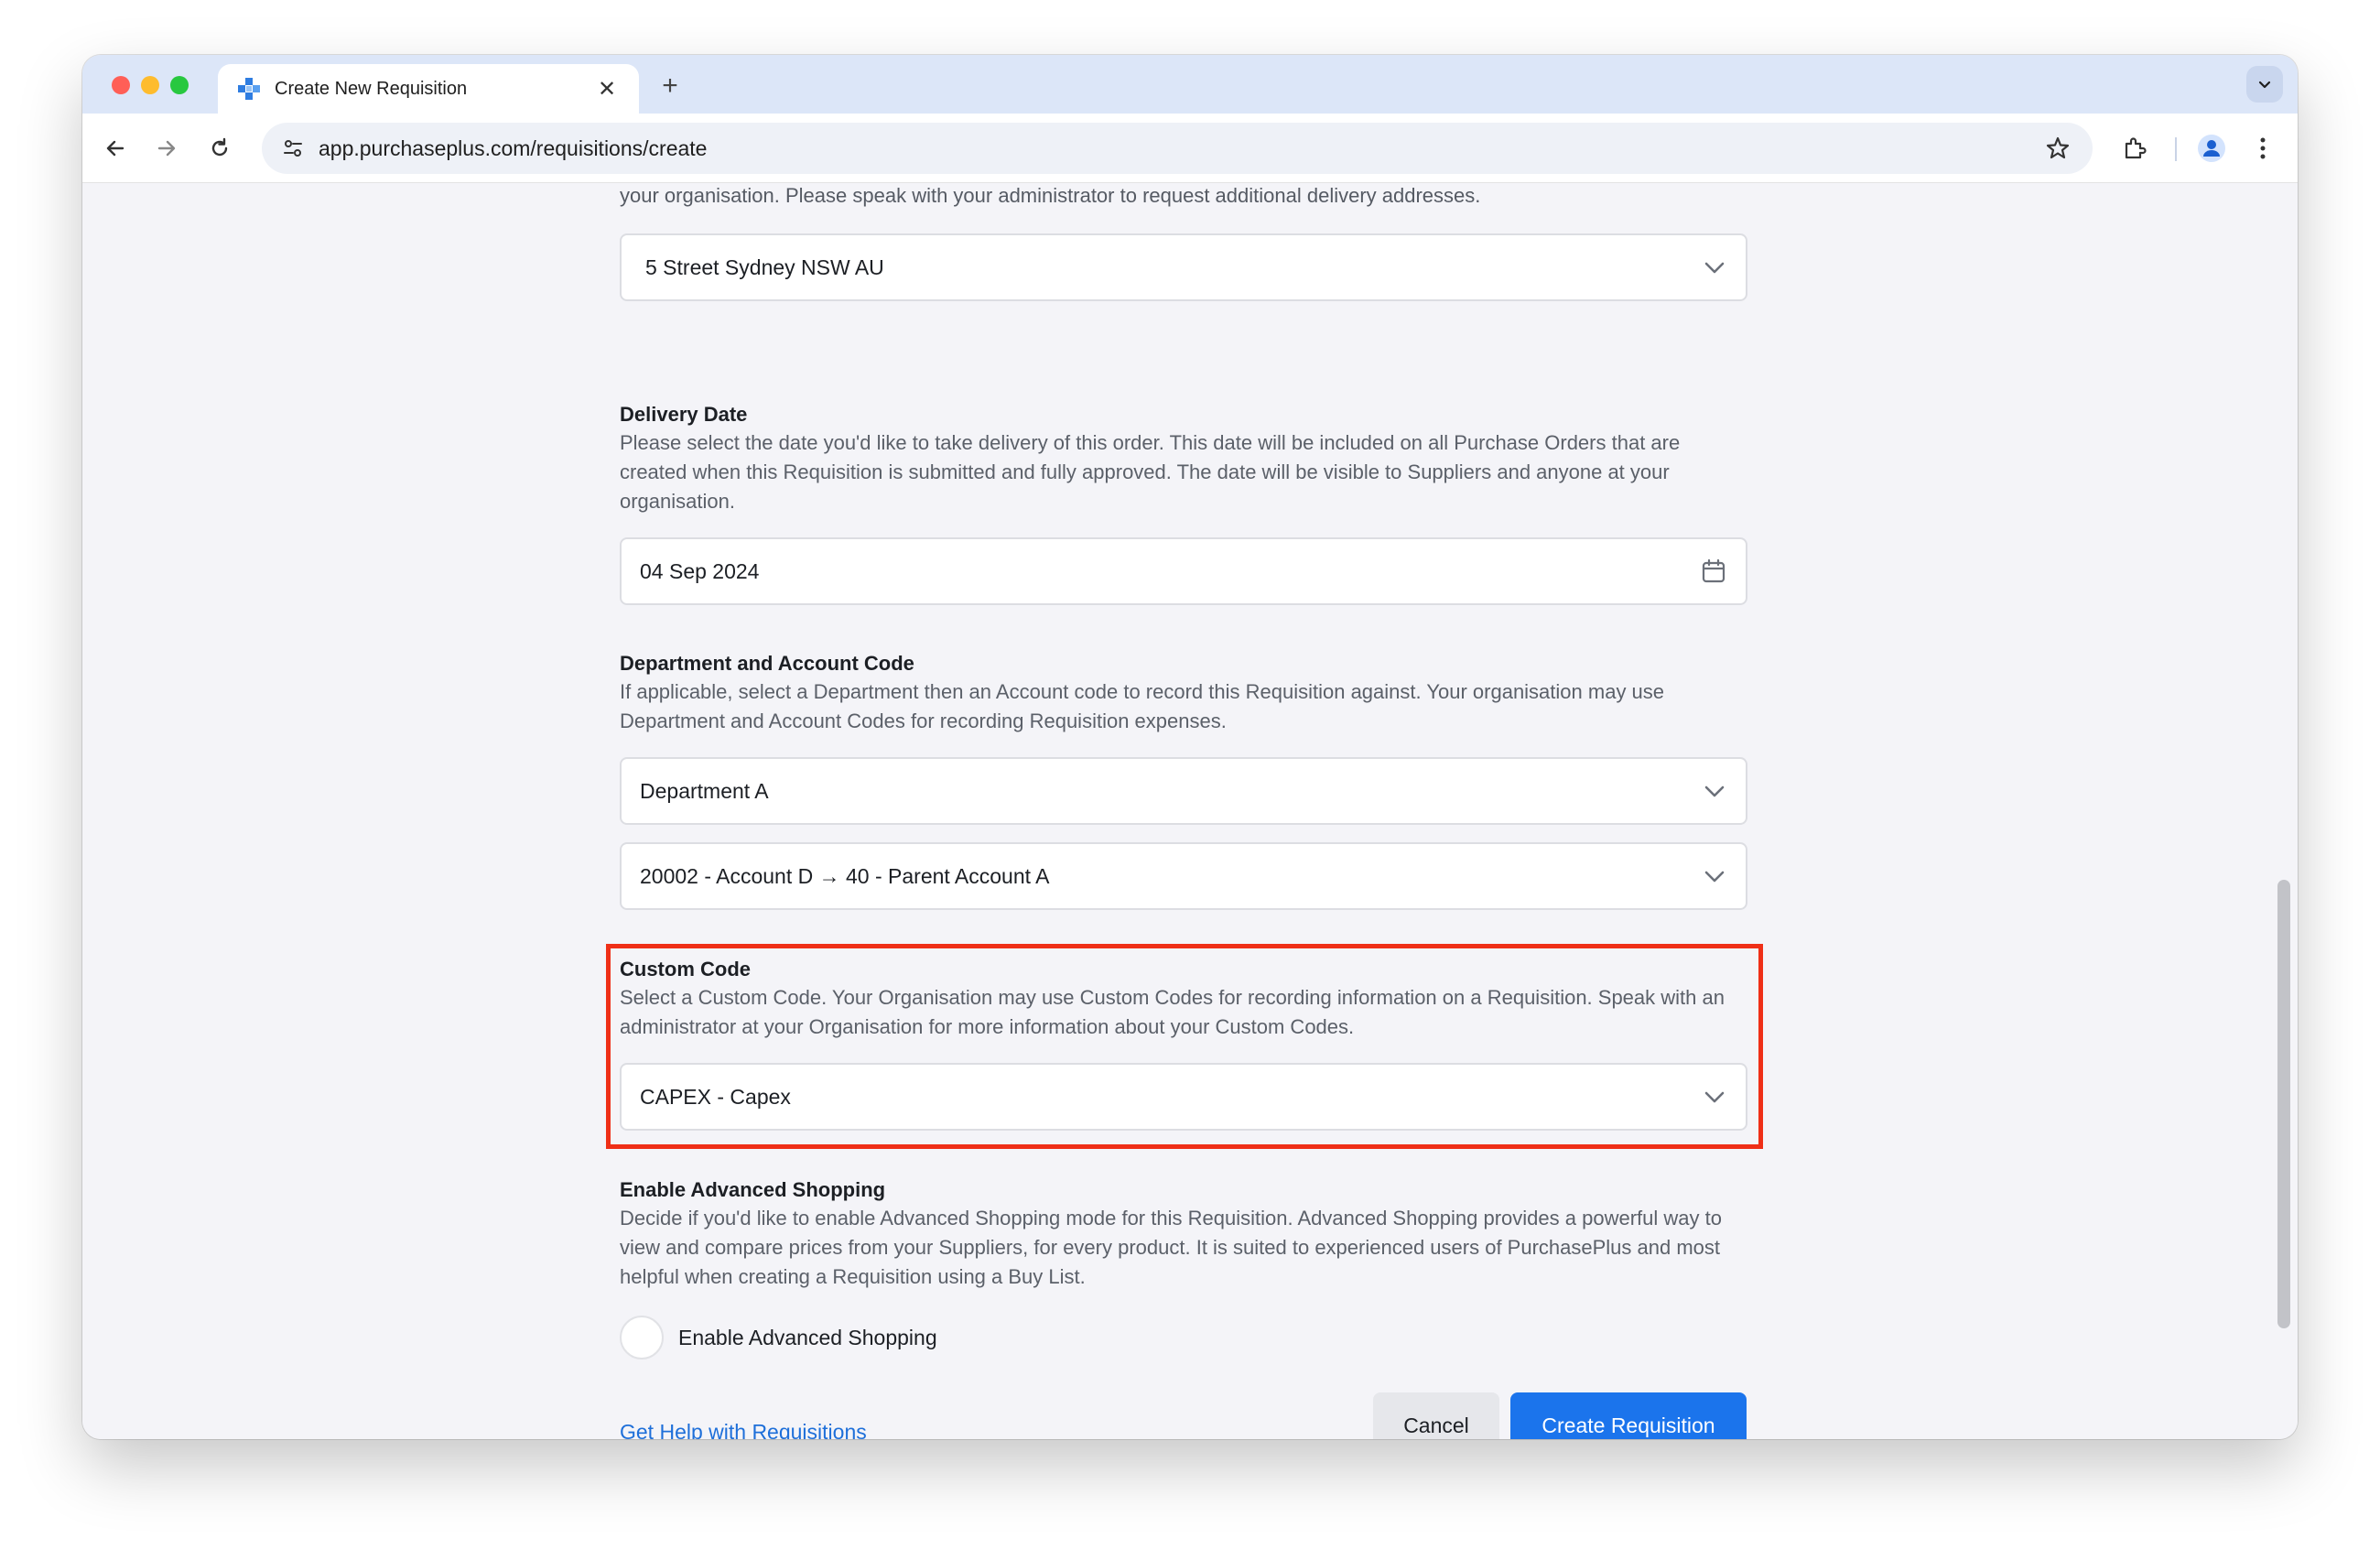 Image resolution: width=2380 pixels, height=1549 pixels. What do you see at coordinates (684, 414) in the screenshot?
I see `delivery-date-label: Delivery Date` at bounding box center [684, 414].